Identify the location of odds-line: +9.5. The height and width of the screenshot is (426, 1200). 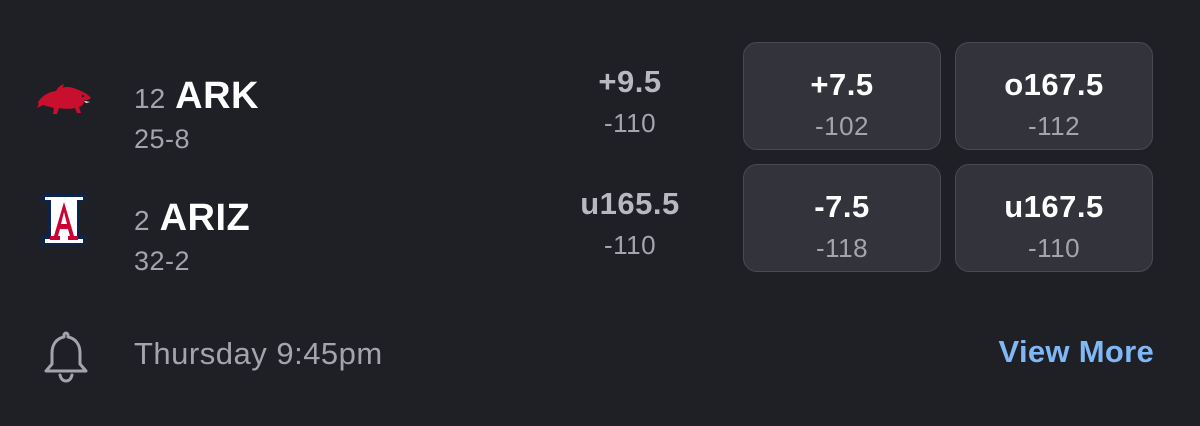
(630, 81).